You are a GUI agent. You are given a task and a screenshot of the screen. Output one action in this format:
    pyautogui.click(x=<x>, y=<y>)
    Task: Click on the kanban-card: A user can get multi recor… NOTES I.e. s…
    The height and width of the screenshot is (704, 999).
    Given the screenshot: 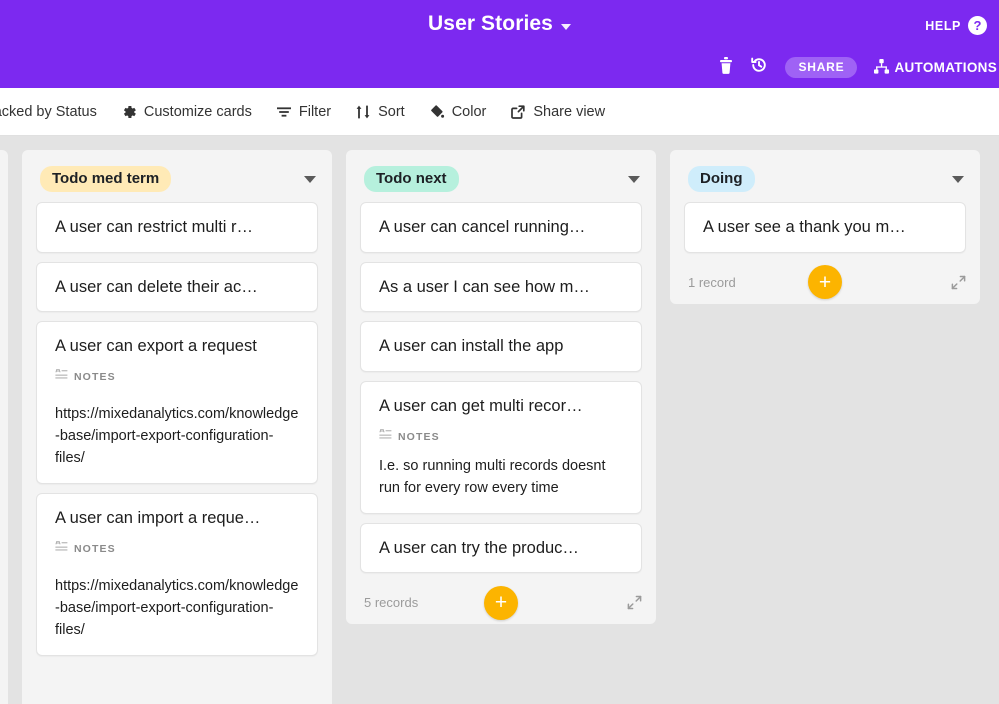 What is the action you would take?
    pyautogui.click(x=501, y=447)
    